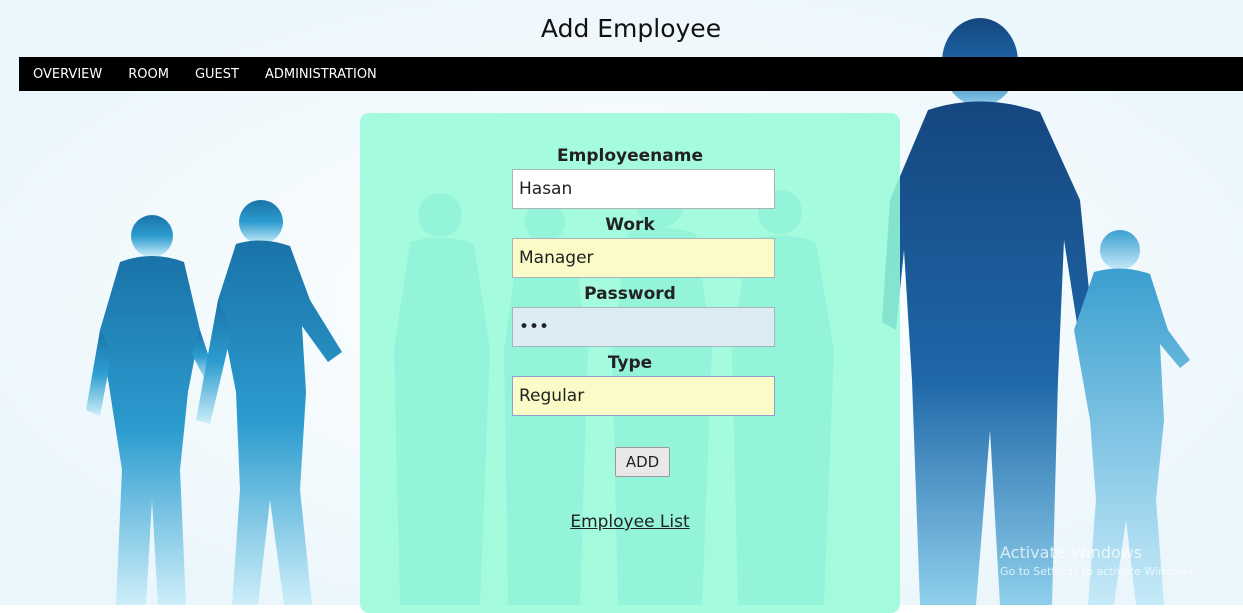 The height and width of the screenshot is (613, 1243). I want to click on watermark-subtitle: Go to Settings to activate Windows., so click(1099, 571).